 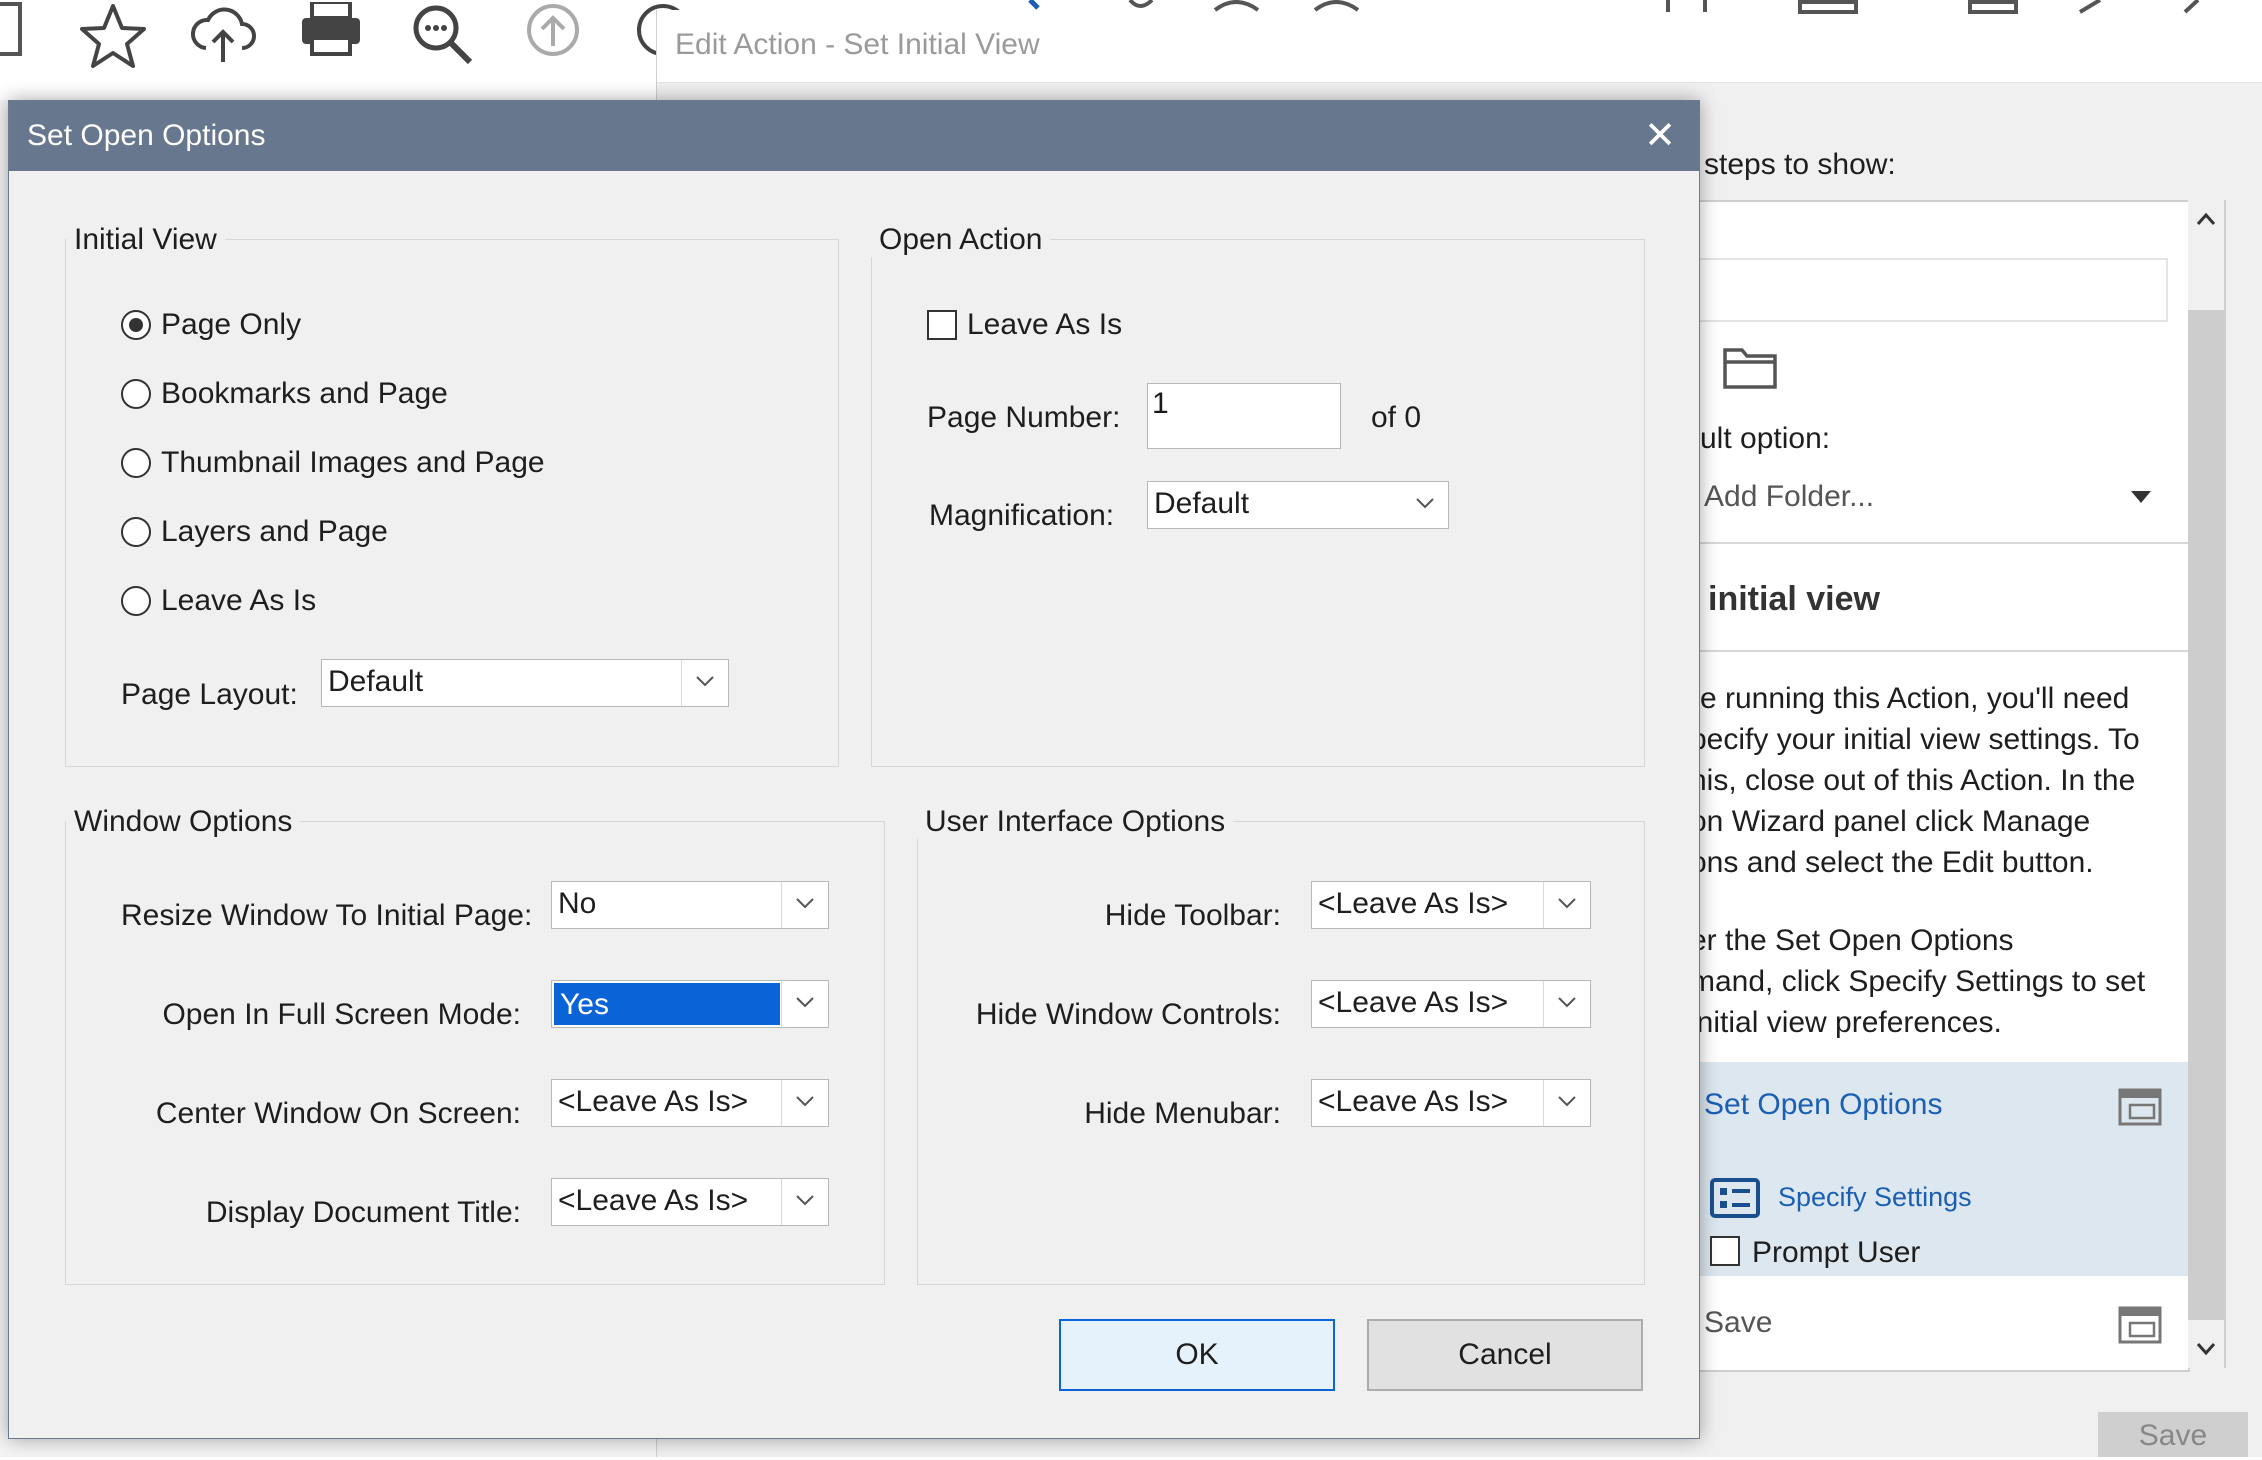 I want to click on instruction-line: on Wizard panel click Manage, so click(x=1890, y=821).